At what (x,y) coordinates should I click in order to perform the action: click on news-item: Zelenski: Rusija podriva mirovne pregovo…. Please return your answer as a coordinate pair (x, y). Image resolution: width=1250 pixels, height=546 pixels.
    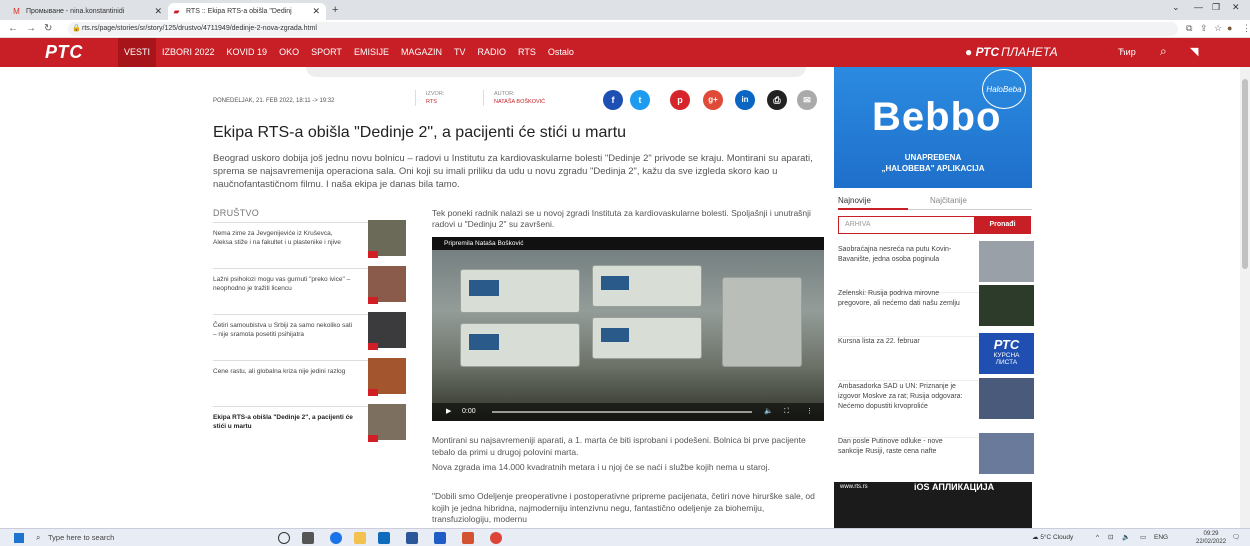
    Looking at the image, I should click on (936, 311).